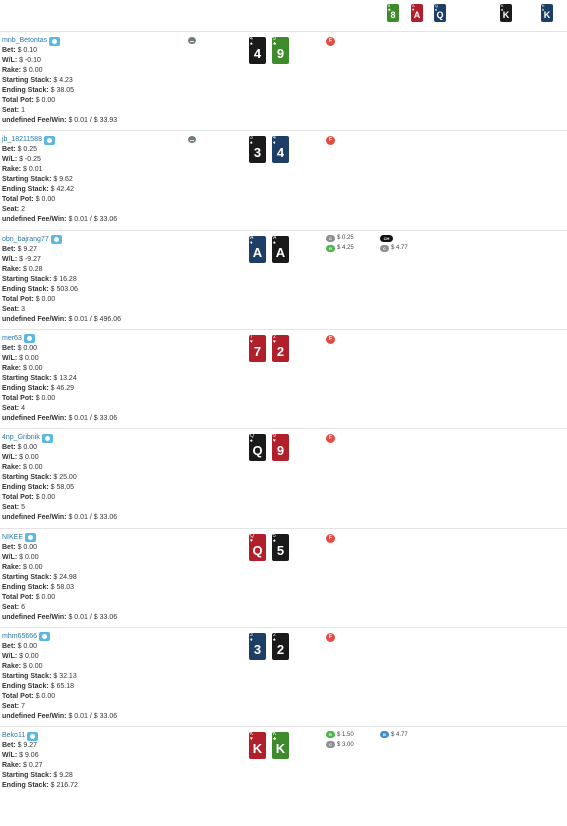 This screenshot has width=567, height=826. I want to click on stat-seat: Seat: 6, so click(92, 608).